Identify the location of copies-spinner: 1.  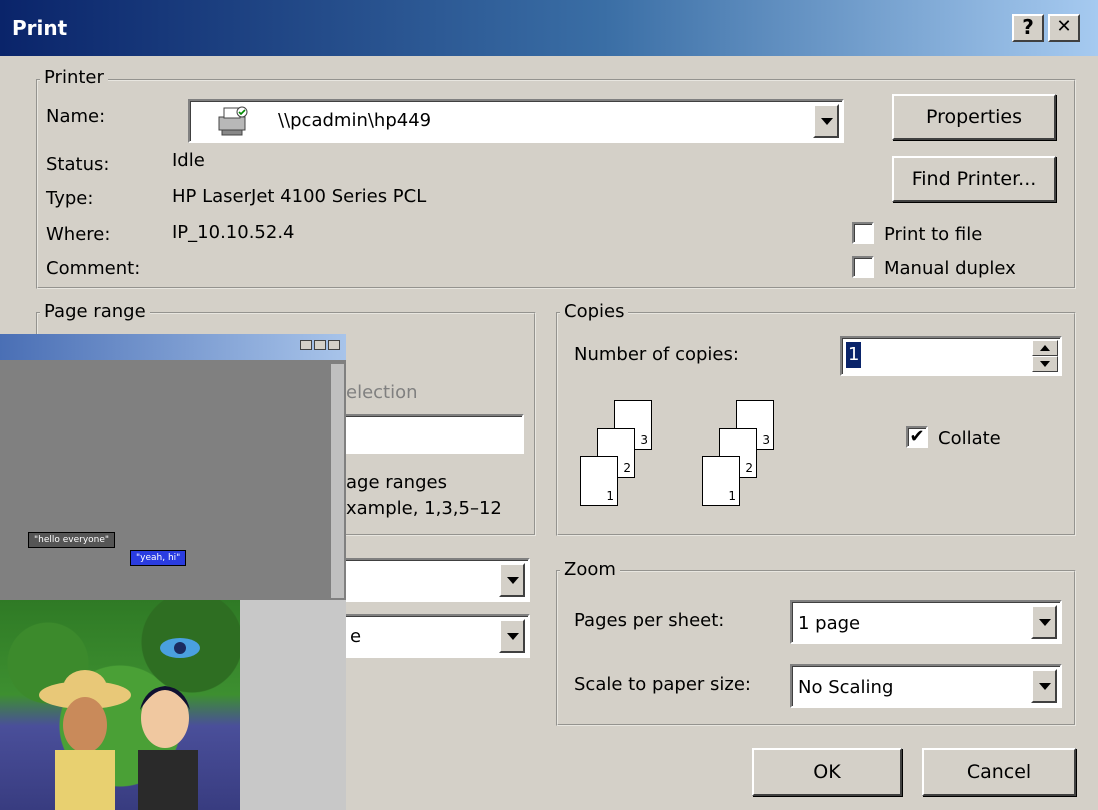
(951, 356).